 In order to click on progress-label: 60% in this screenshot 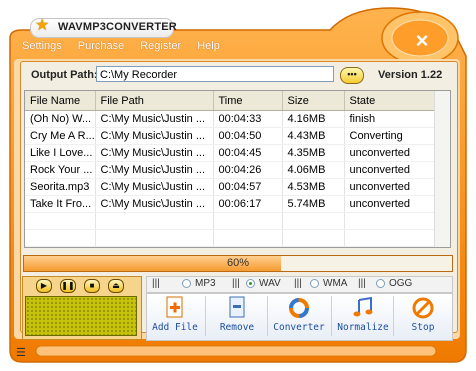, I will do `click(238, 263)`.